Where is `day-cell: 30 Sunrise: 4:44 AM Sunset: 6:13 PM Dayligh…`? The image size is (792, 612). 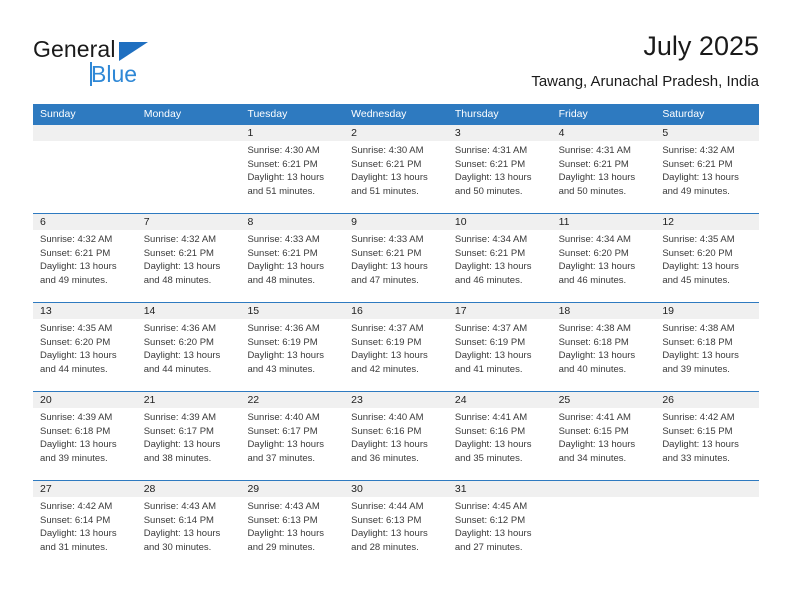
day-cell: 30 Sunrise: 4:44 AM Sunset: 6:13 PM Dayligh… is located at coordinates (396, 525).